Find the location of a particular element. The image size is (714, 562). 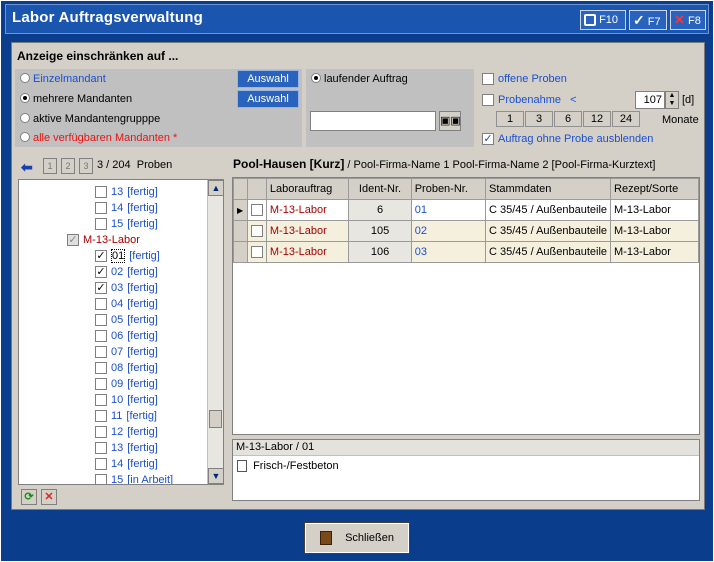

auswahl-button-2: Auswahl is located at coordinates (268, 99).